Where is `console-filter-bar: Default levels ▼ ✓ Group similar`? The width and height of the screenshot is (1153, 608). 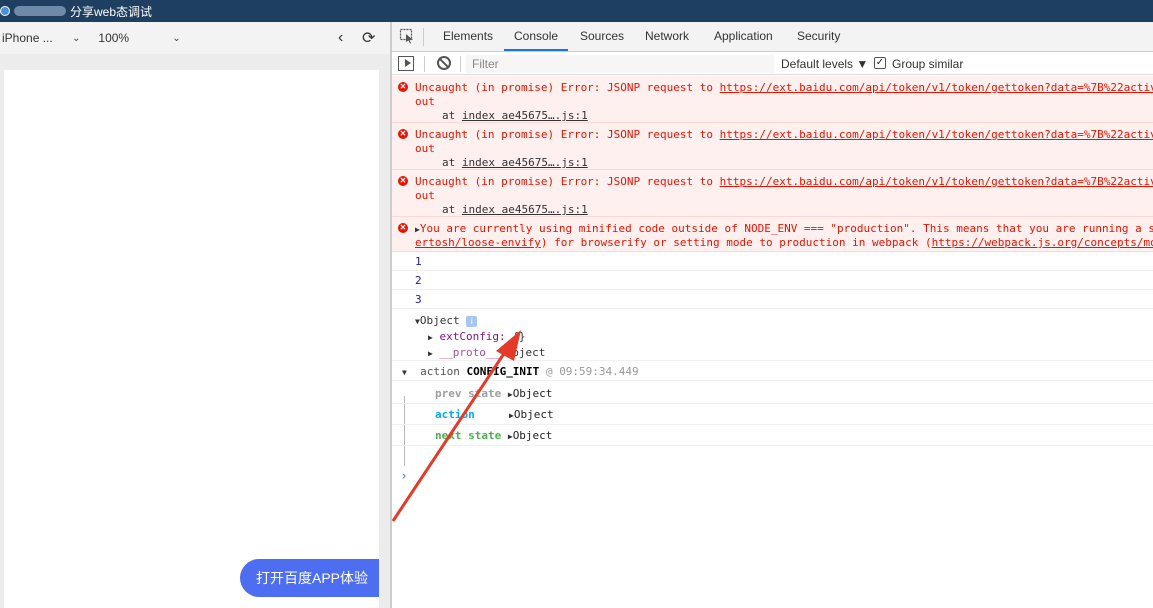 console-filter-bar: Default levels ▼ ✓ Group similar is located at coordinates (772, 64).